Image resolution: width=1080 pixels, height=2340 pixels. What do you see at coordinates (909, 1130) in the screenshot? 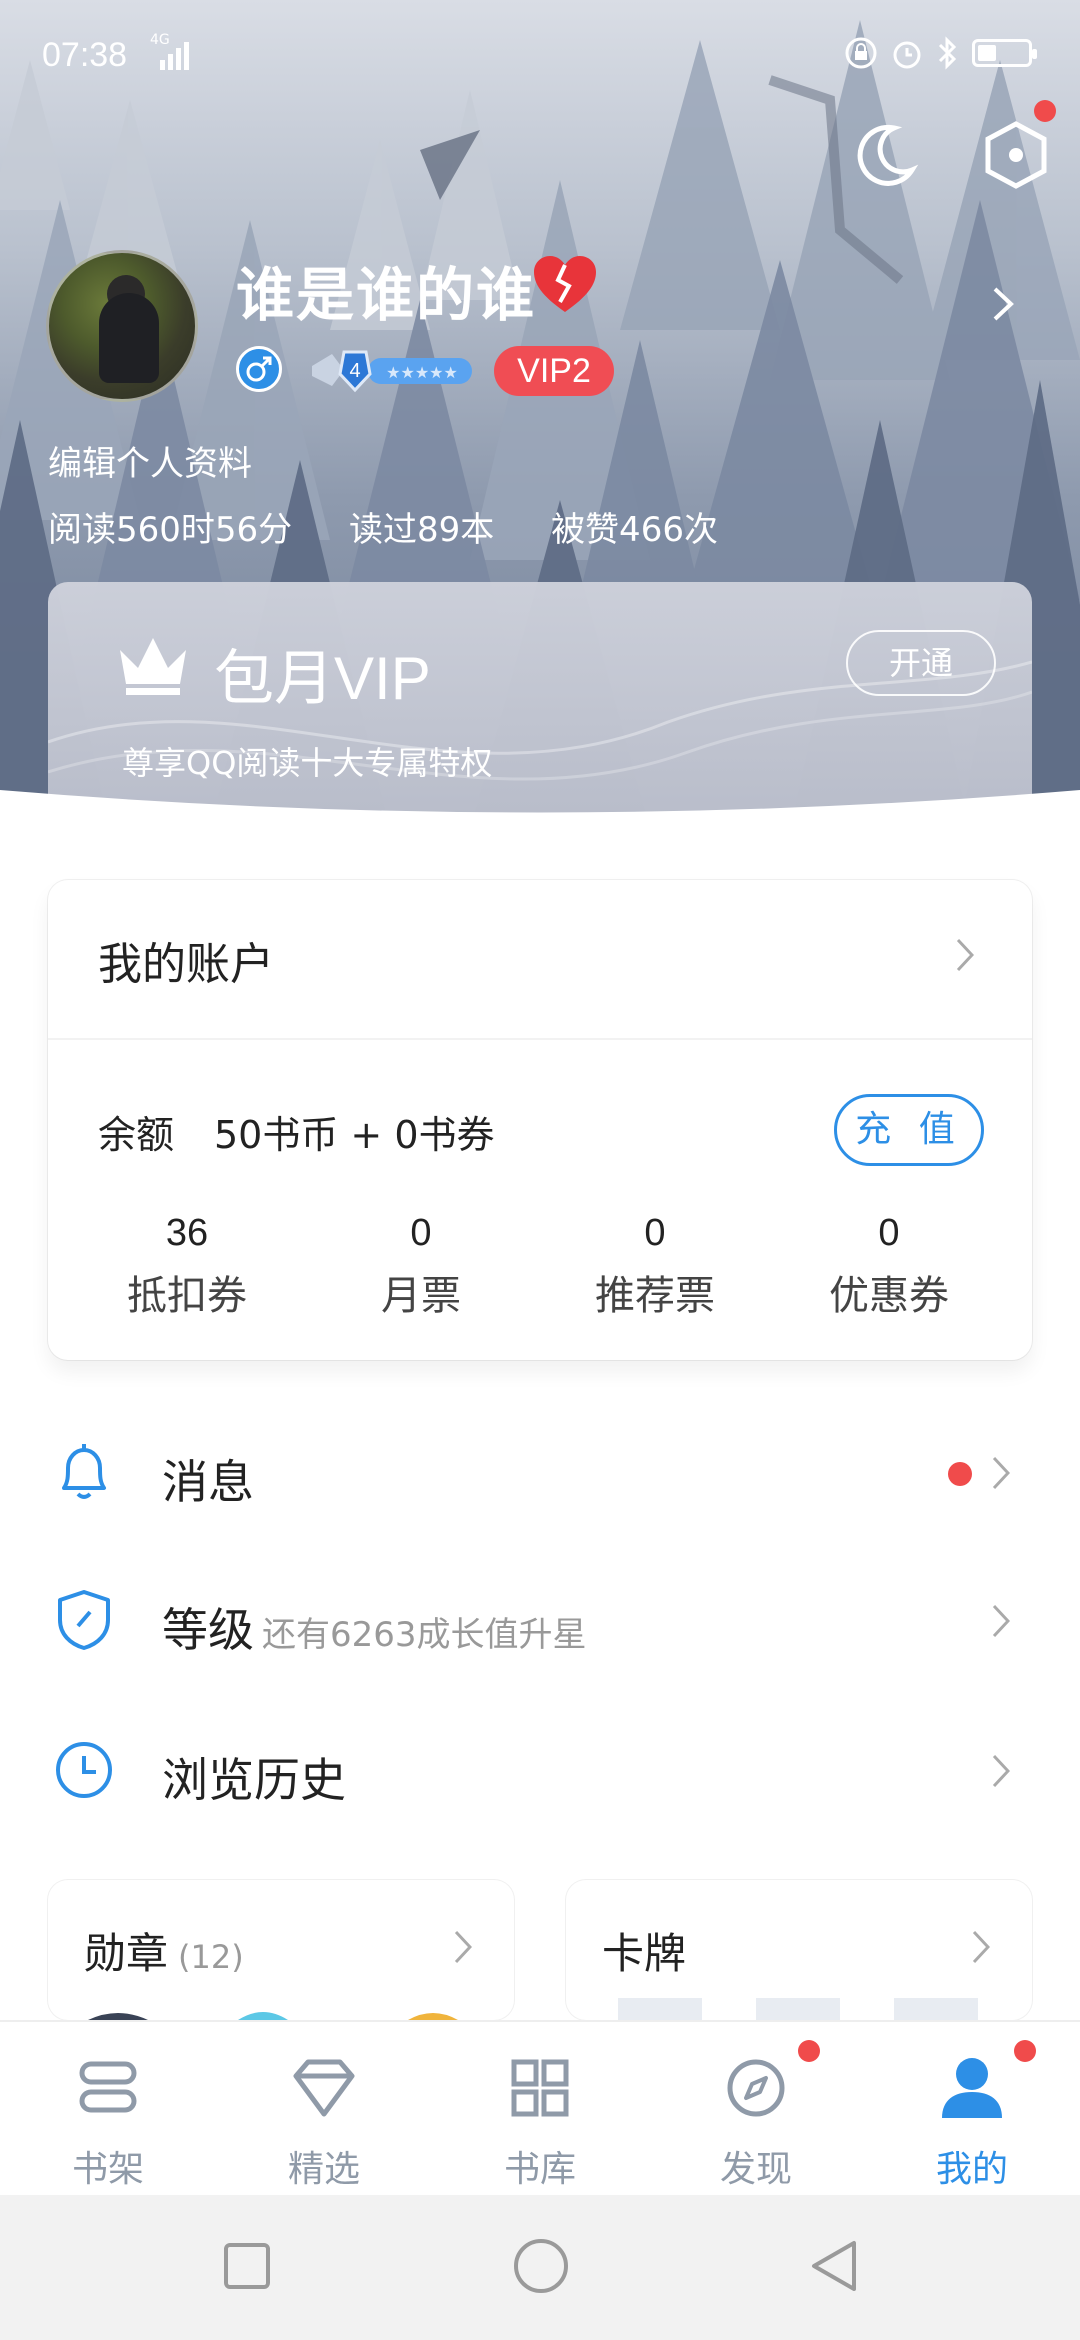
I see `recharge-button: 充 值` at bounding box center [909, 1130].